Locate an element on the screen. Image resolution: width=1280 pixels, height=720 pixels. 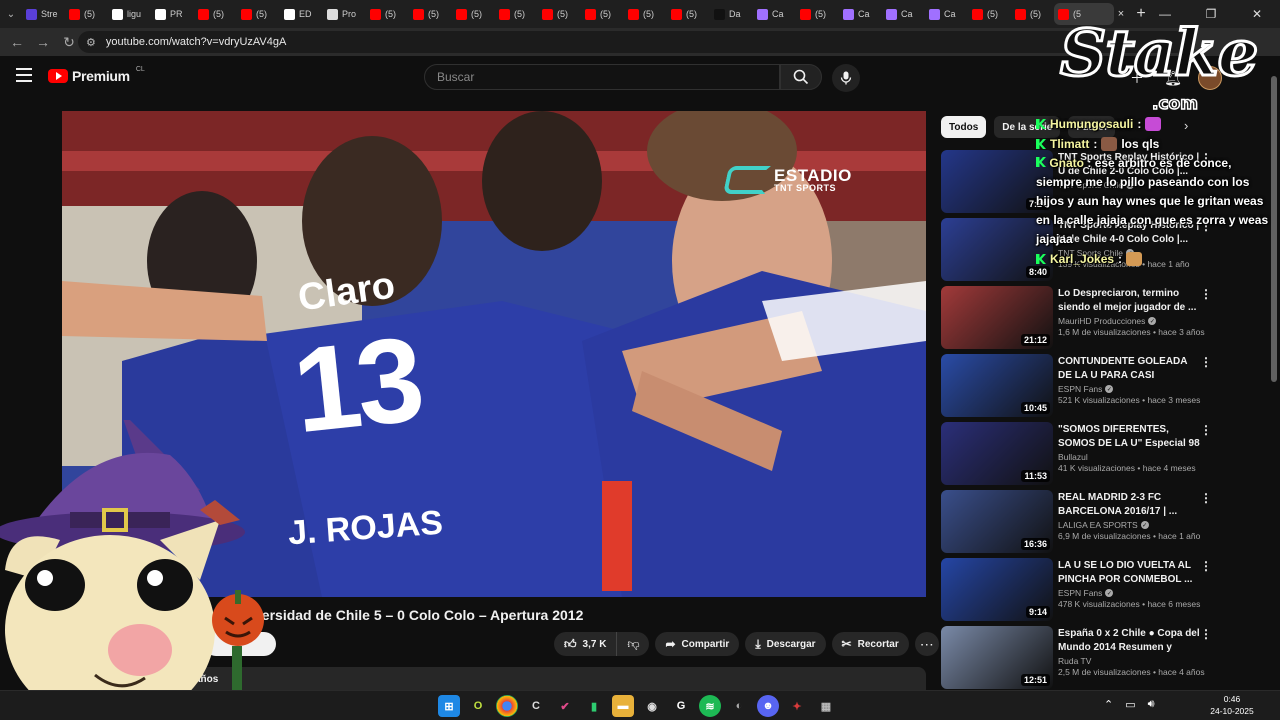
github-icon: G is located at coordinates (681, 706).